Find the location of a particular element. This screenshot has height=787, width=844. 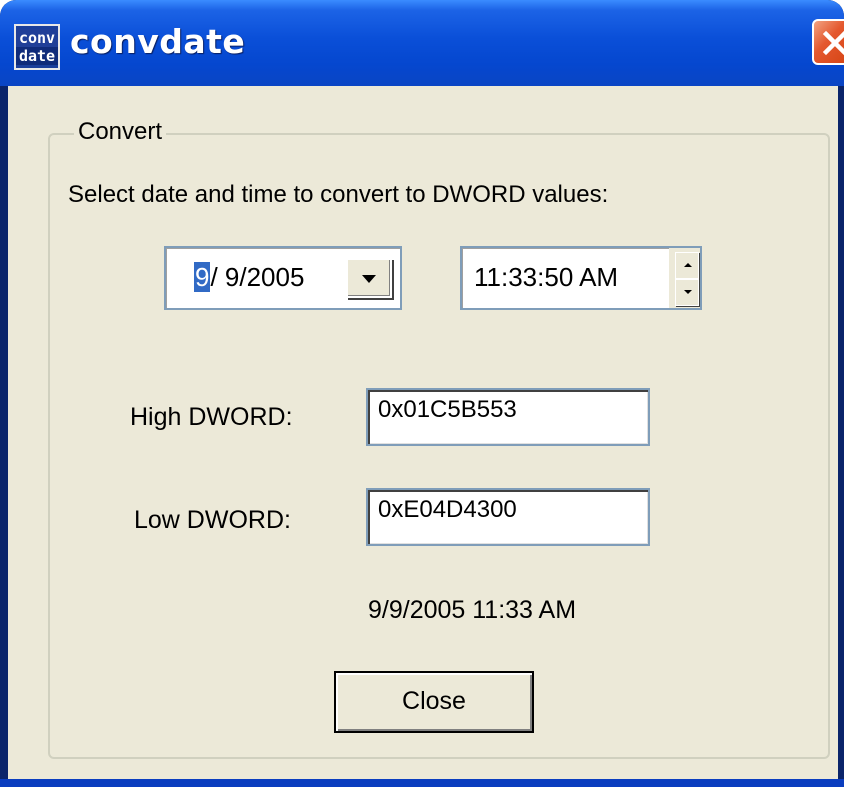

time-spin-up-button is located at coordinates (687, 265).